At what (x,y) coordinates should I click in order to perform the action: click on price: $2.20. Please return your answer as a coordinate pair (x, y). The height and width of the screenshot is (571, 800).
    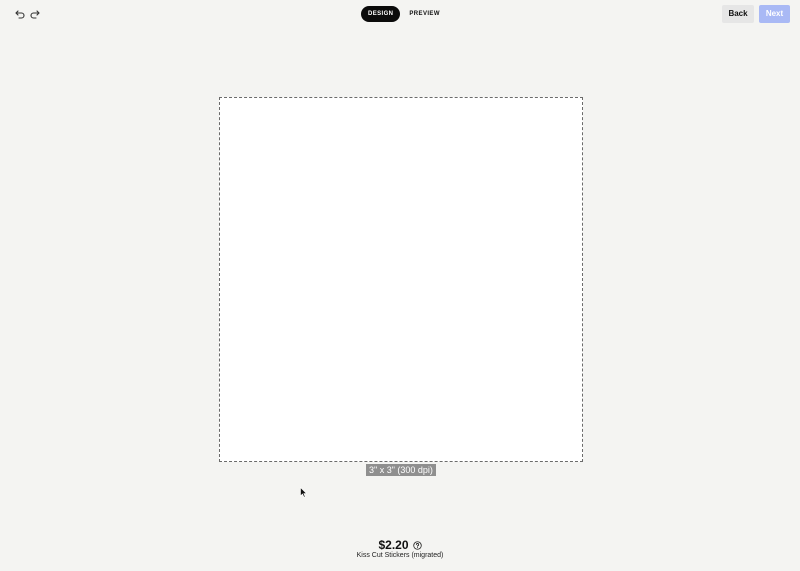
    Looking at the image, I should click on (393, 545).